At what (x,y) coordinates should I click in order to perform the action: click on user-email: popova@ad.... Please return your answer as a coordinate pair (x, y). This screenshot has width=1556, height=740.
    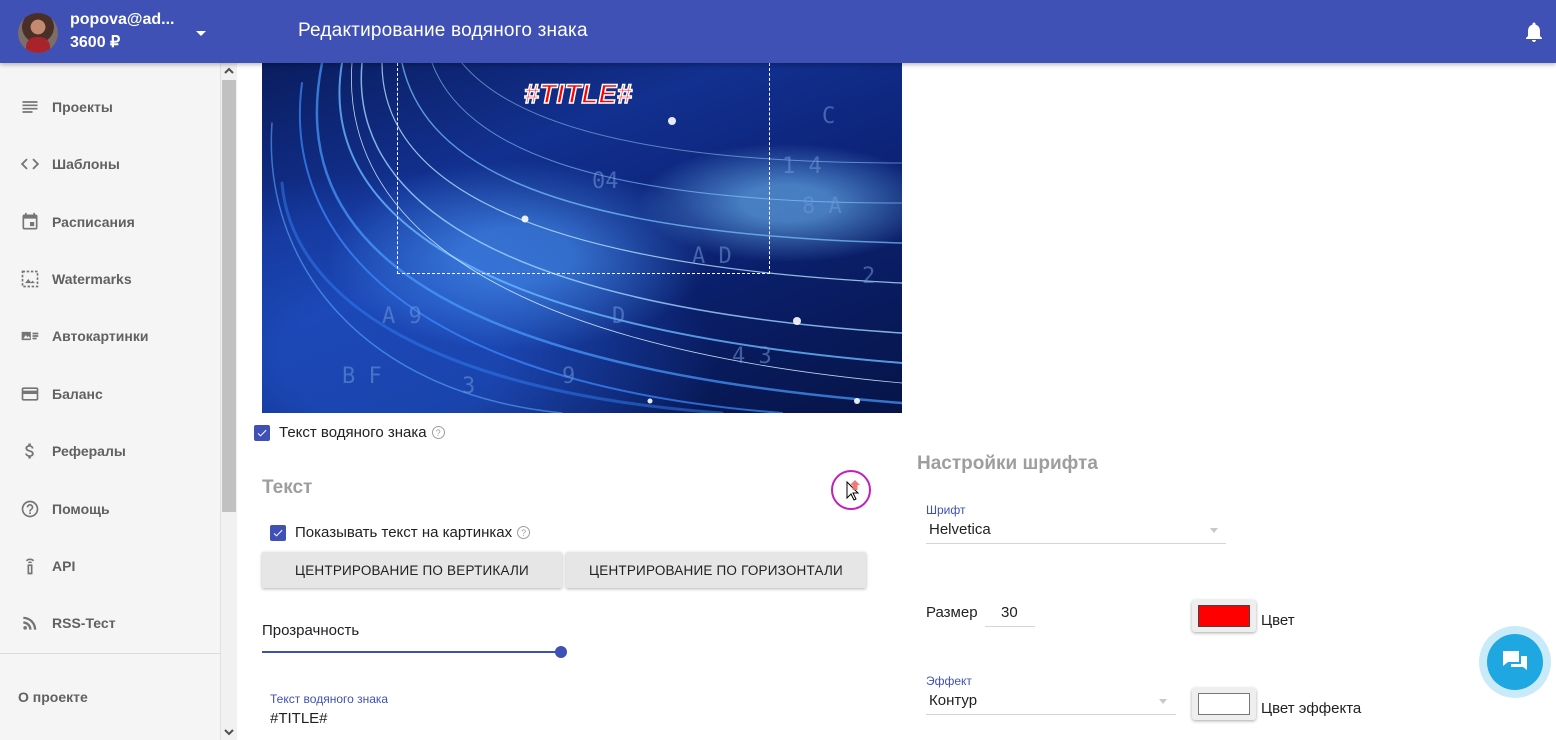
    Looking at the image, I should click on (122, 19).